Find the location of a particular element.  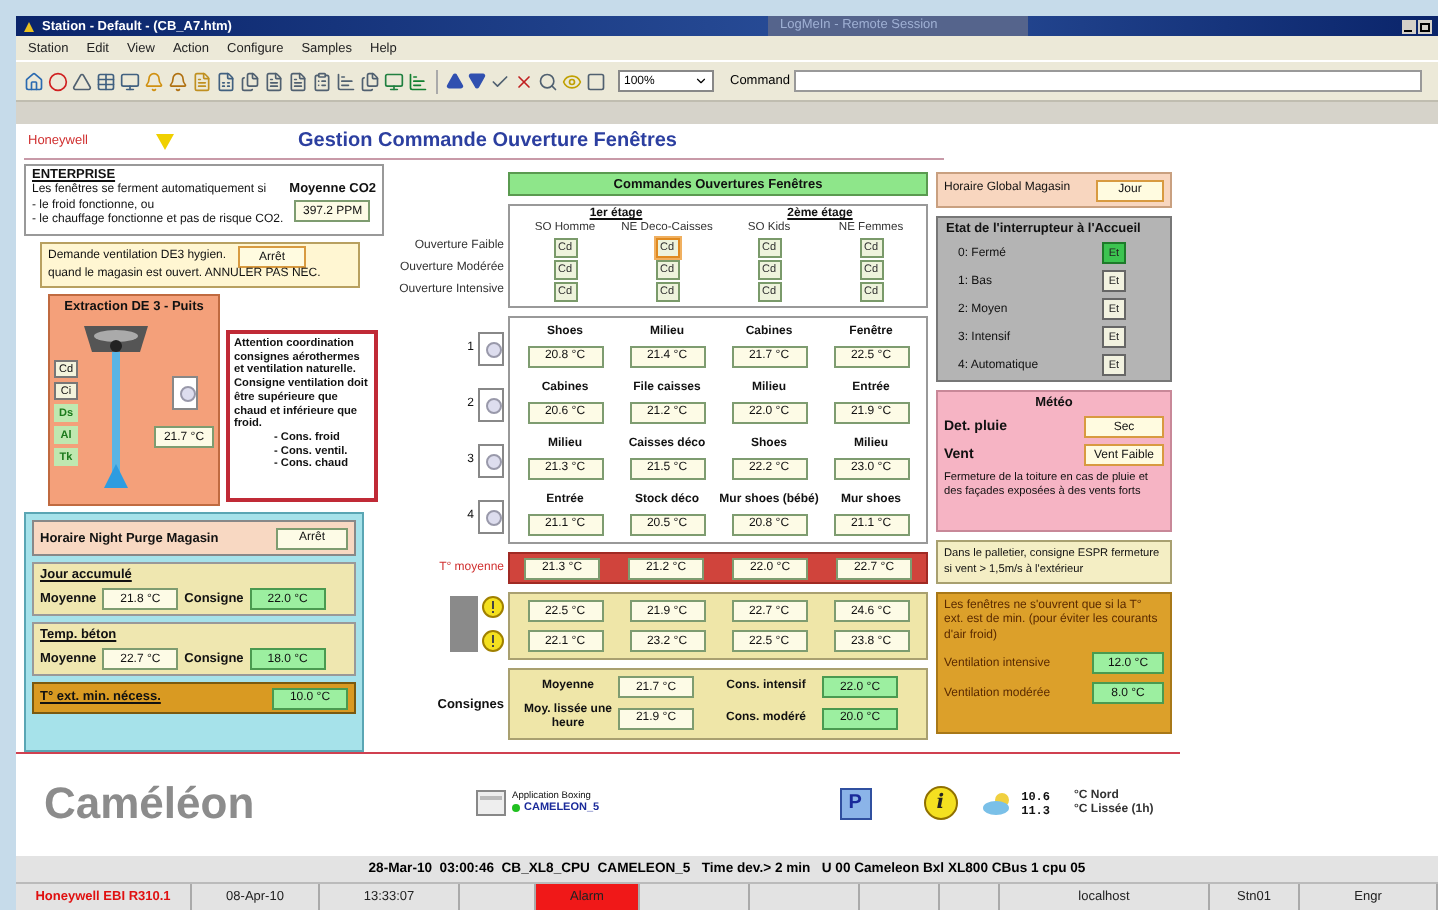

search-icon is located at coordinates (548, 81).